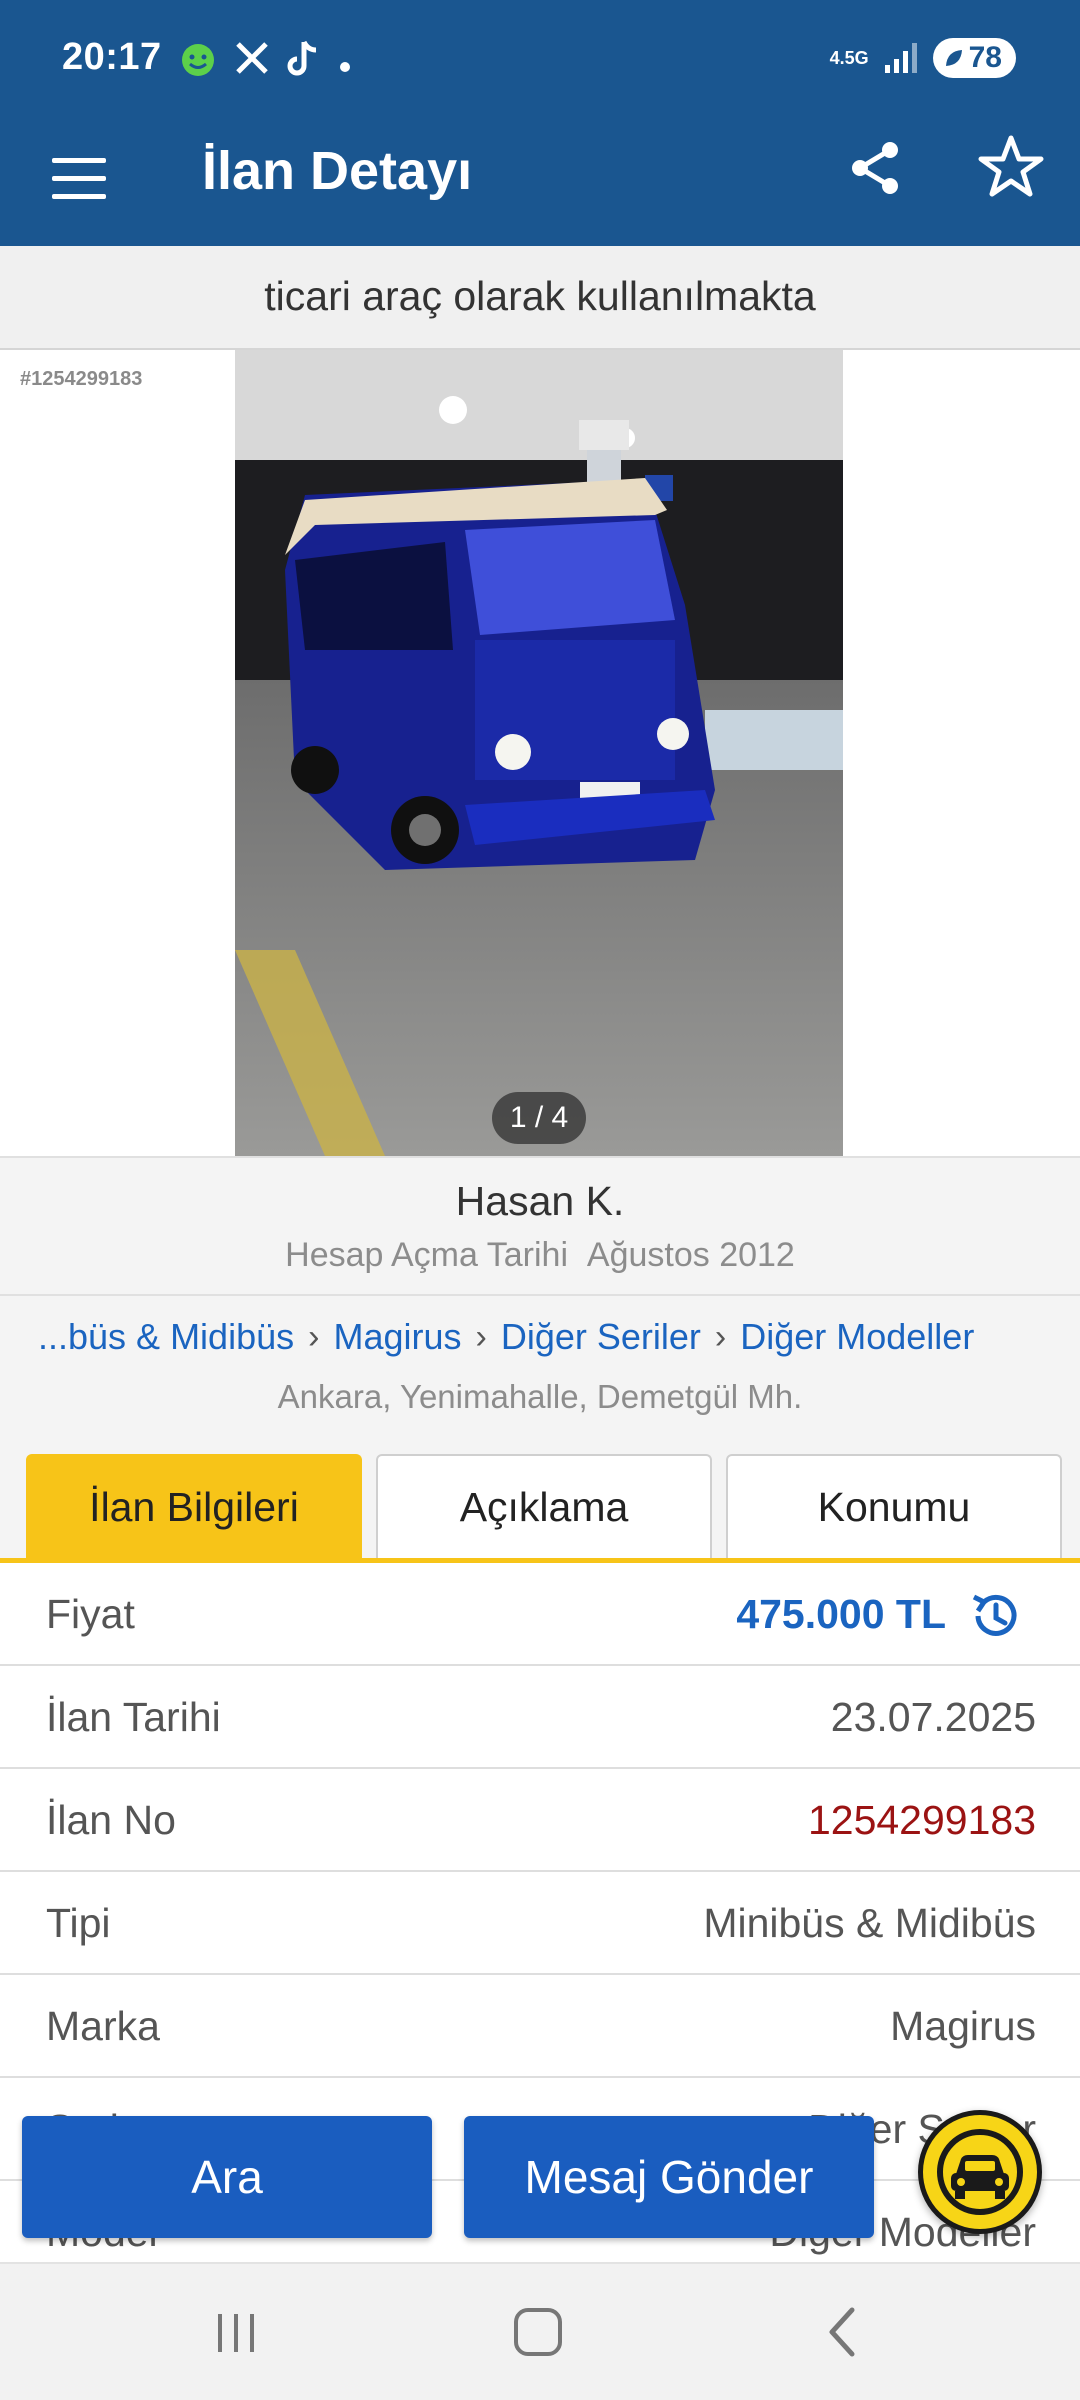 The height and width of the screenshot is (2400, 1080). I want to click on info-row-brand: Marka Magirus, so click(540, 2026).